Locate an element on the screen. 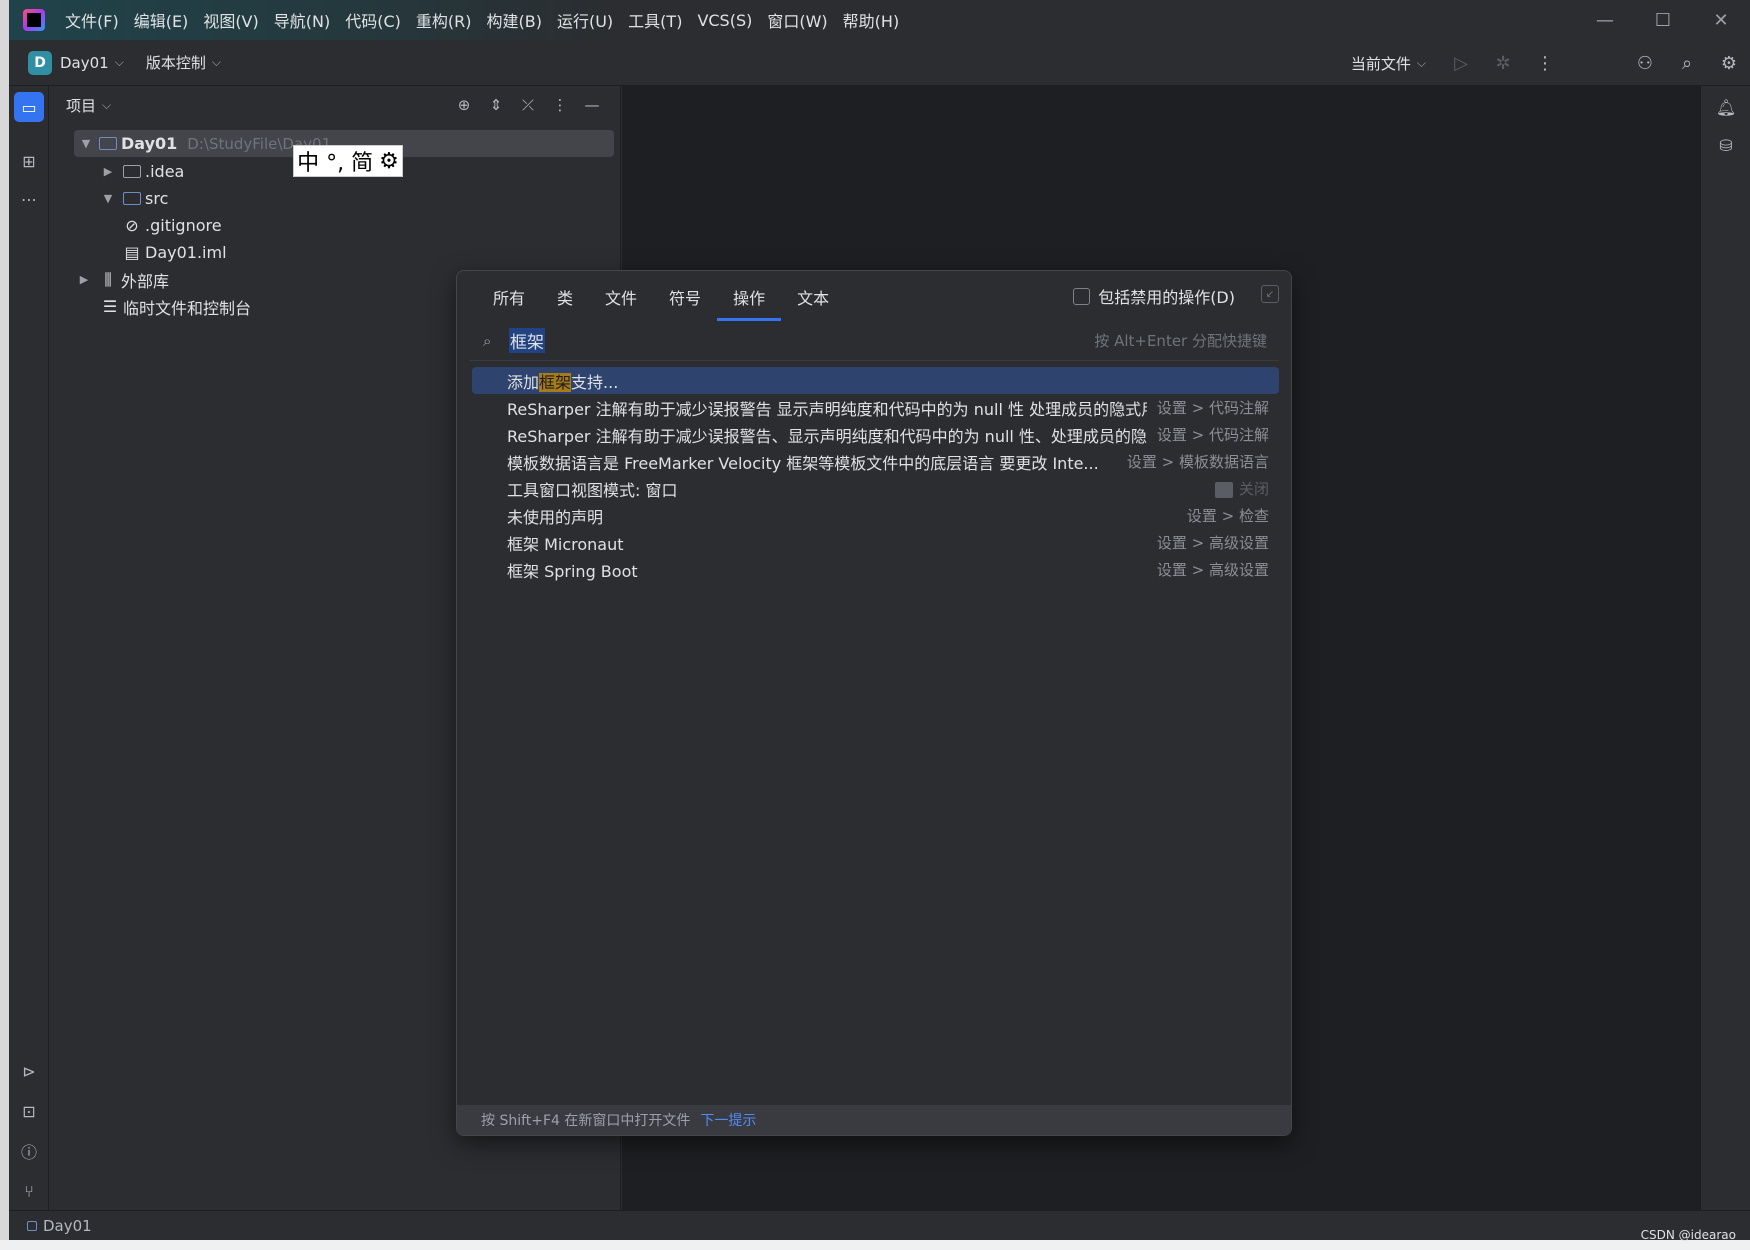 This screenshot has width=1750, height=1250. run-tool-icon: ⊳ is located at coordinates (29, 1071).